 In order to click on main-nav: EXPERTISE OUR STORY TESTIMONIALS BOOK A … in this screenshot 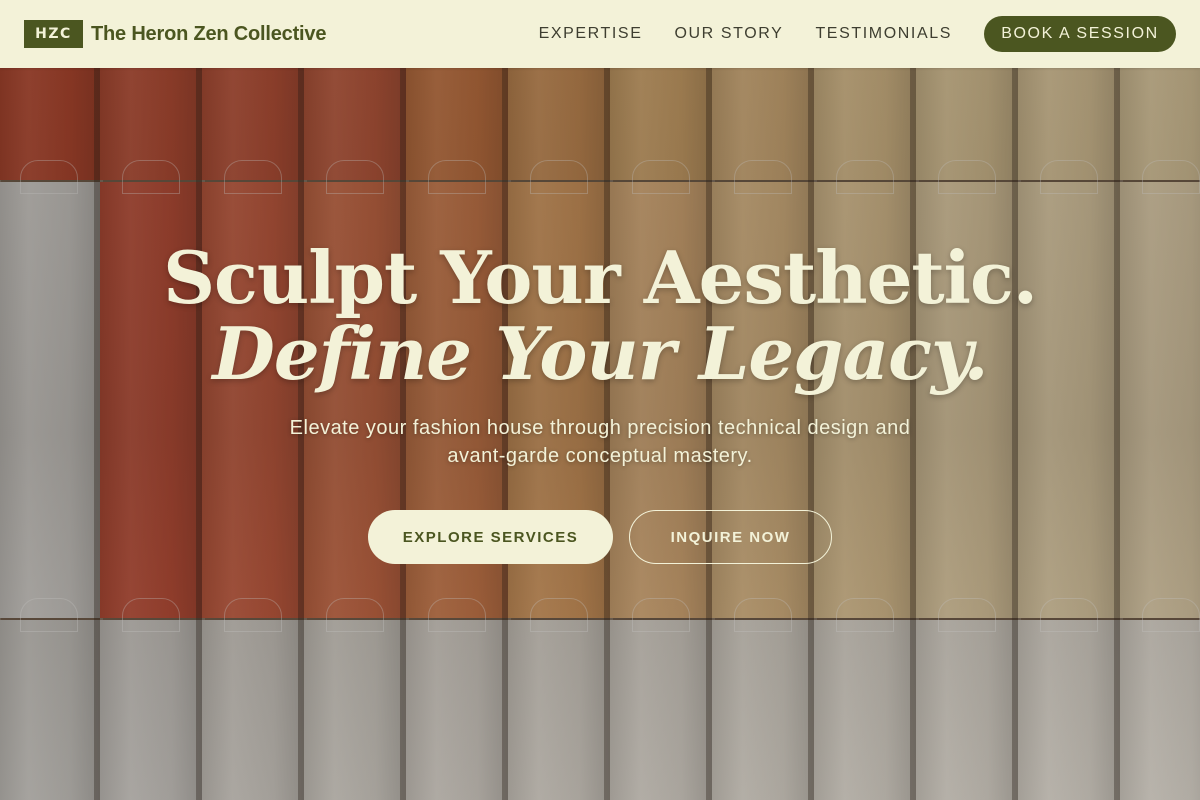, I will do `click(857, 34)`.